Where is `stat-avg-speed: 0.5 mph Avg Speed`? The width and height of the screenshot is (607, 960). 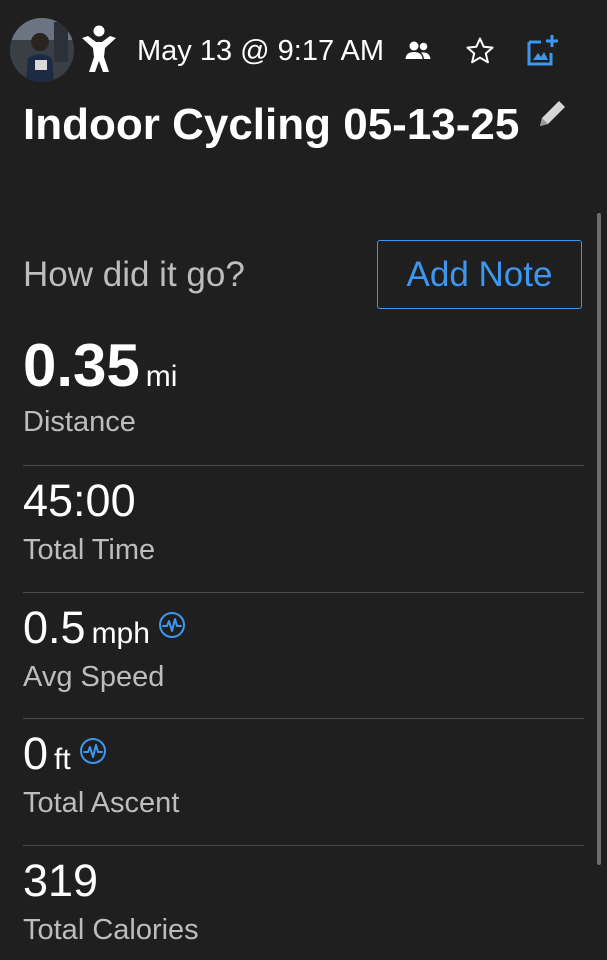 stat-avg-speed: 0.5 mph Avg Speed is located at coordinates (303, 653).